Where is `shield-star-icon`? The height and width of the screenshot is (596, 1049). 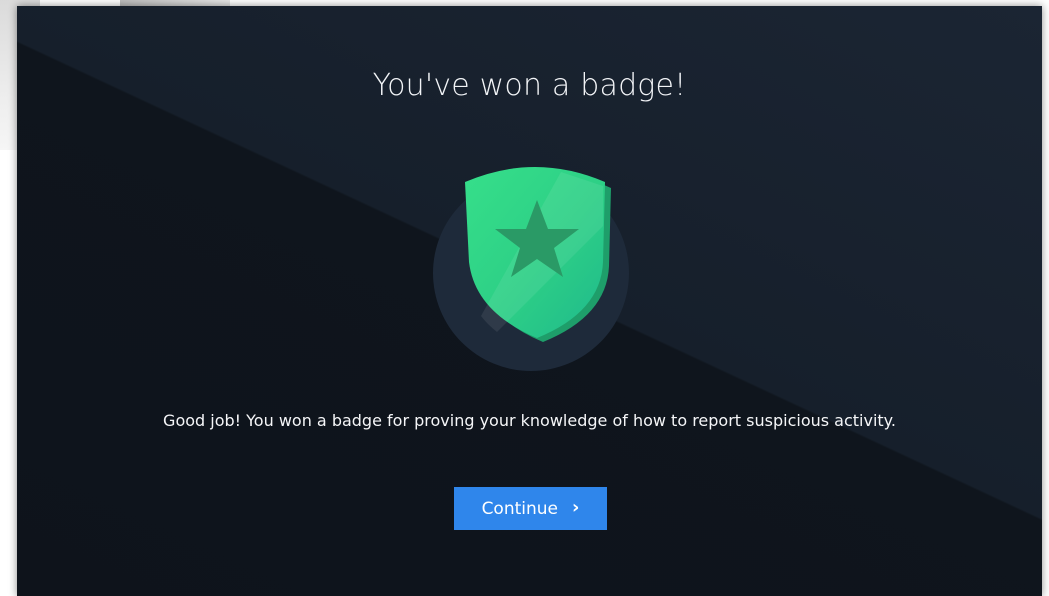
shield-star-icon is located at coordinates (531, 269).